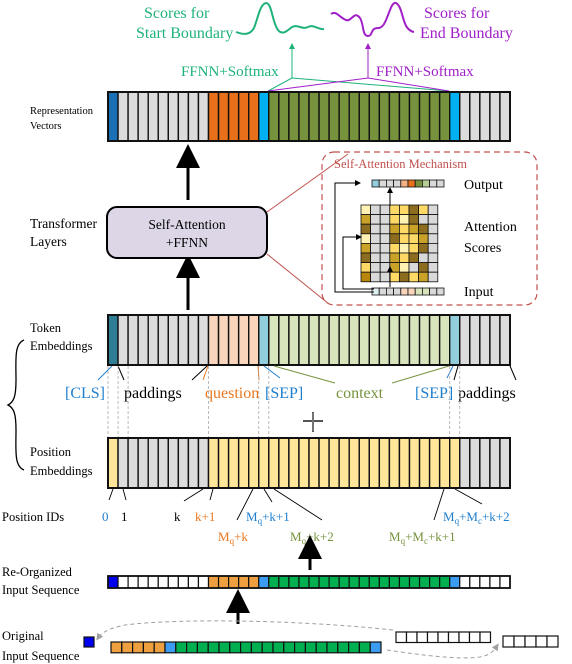  I want to click on cell-cls, so click(113, 116).